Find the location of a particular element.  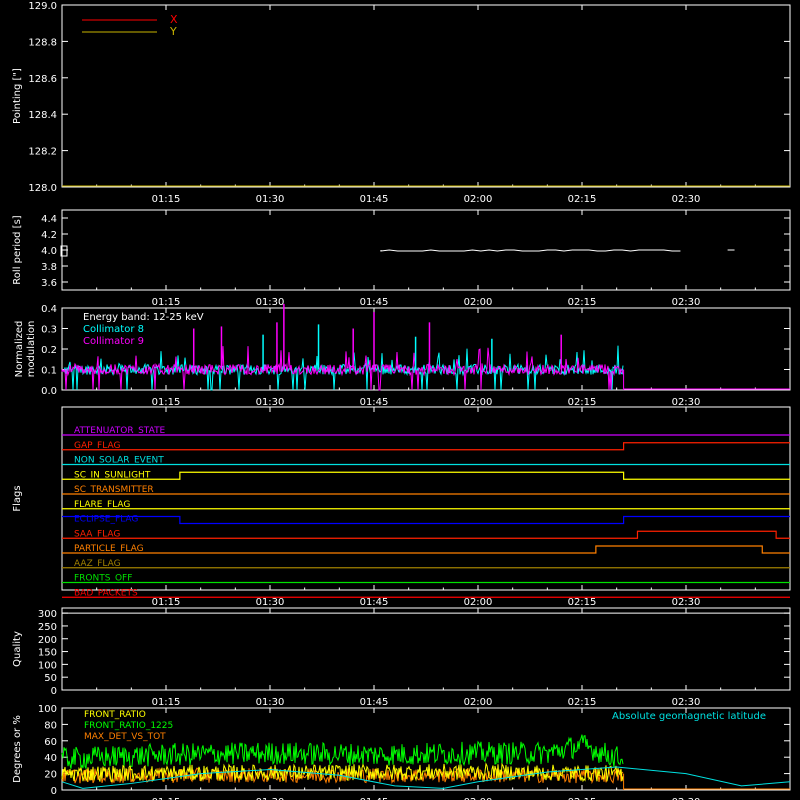

modulation-series-label: Collimator 8 is located at coordinates (113, 329).